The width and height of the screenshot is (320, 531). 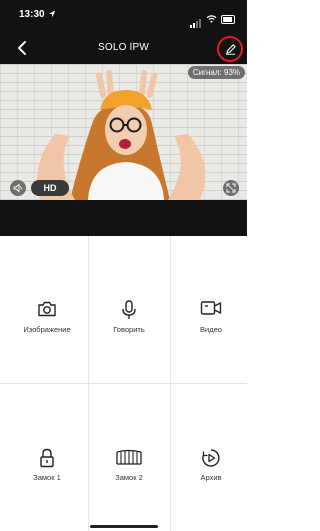 What do you see at coordinates (50, 188) in the screenshot?
I see `quality-toggle-button: HD` at bounding box center [50, 188].